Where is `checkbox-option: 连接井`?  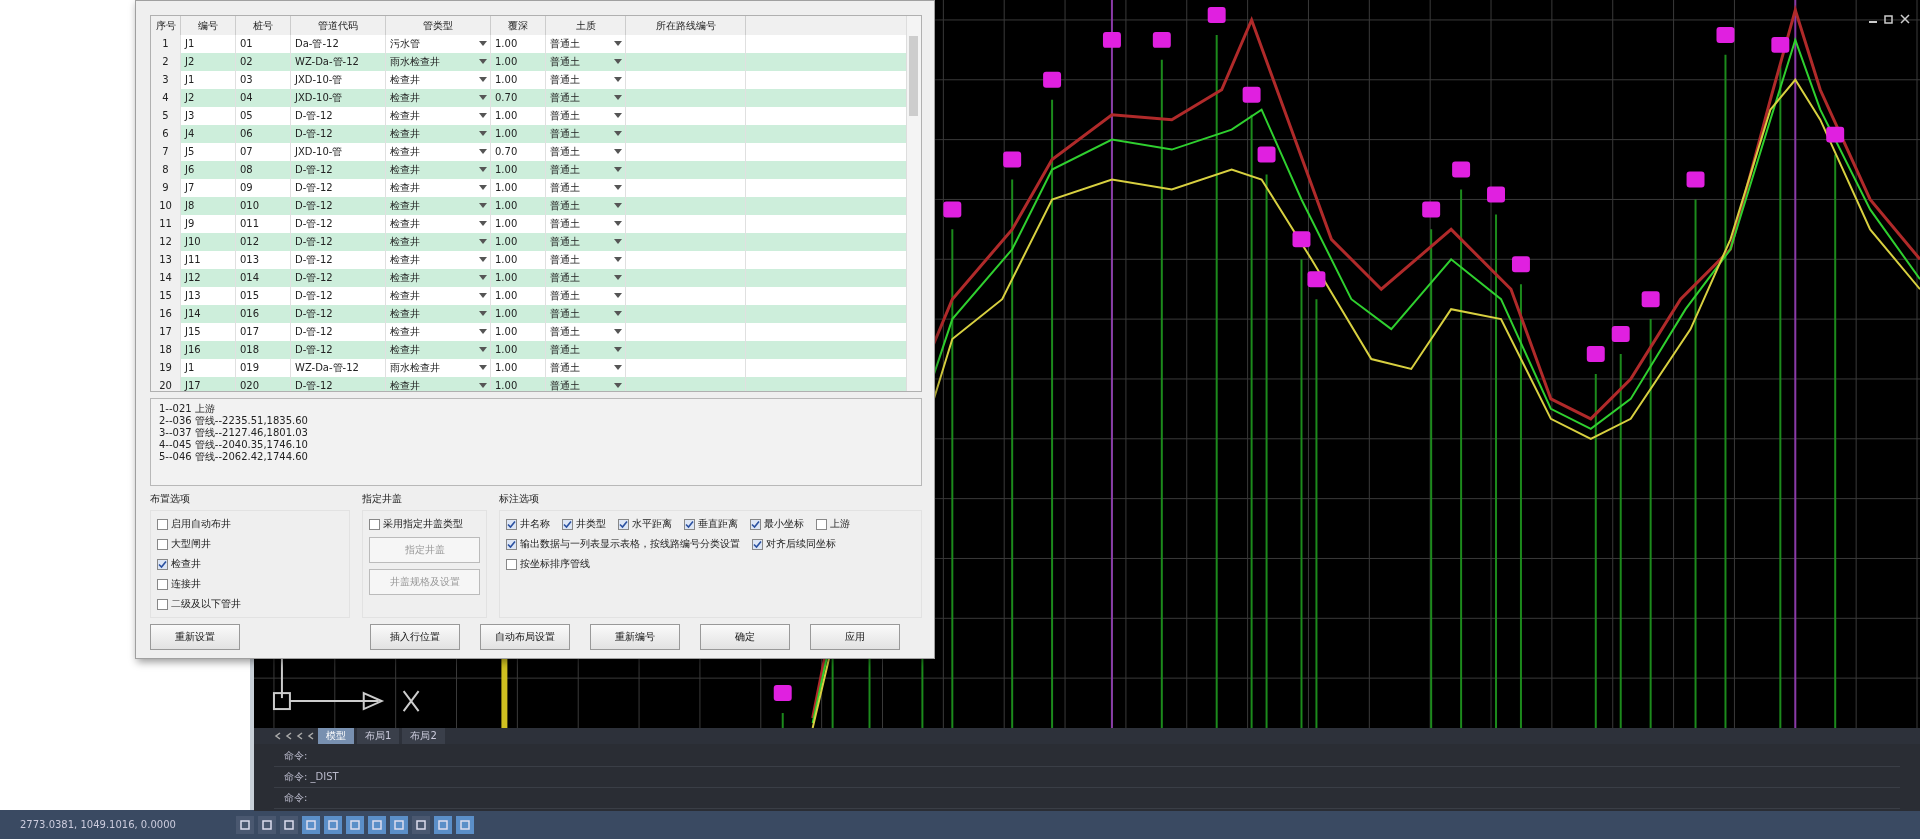 checkbox-option: 连接井 is located at coordinates (202, 584).